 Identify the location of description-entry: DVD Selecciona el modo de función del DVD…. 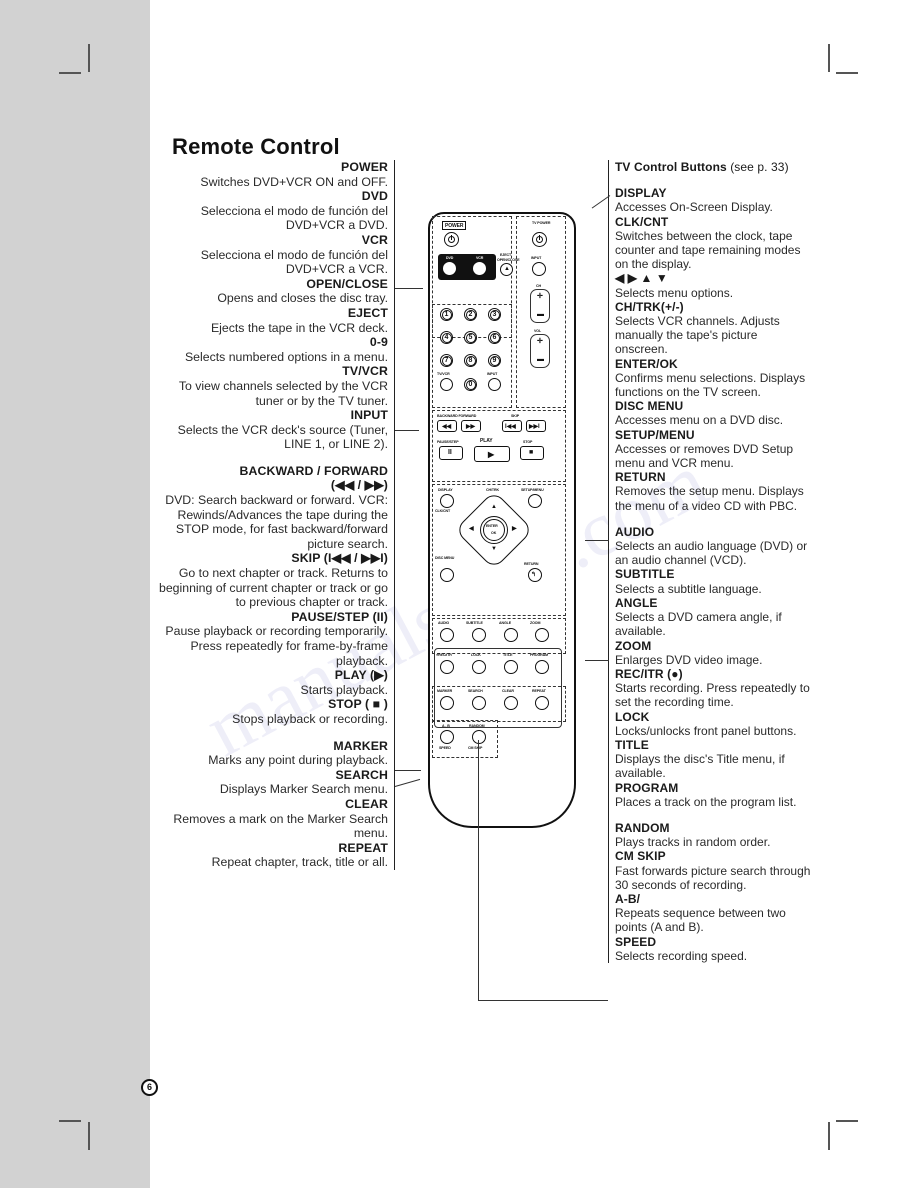
(269, 211).